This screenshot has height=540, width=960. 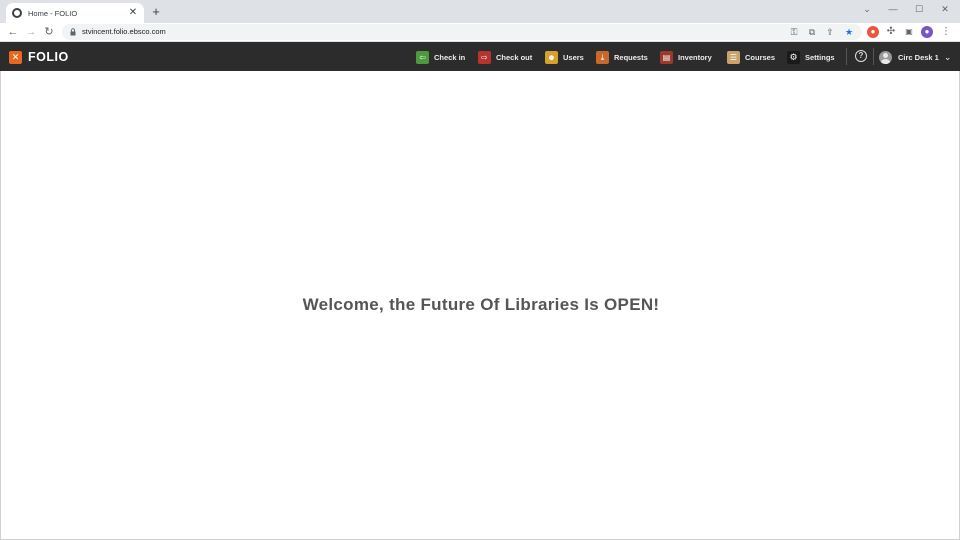 I want to click on nav-check-in: ⇦ Check in, so click(x=440, y=57).